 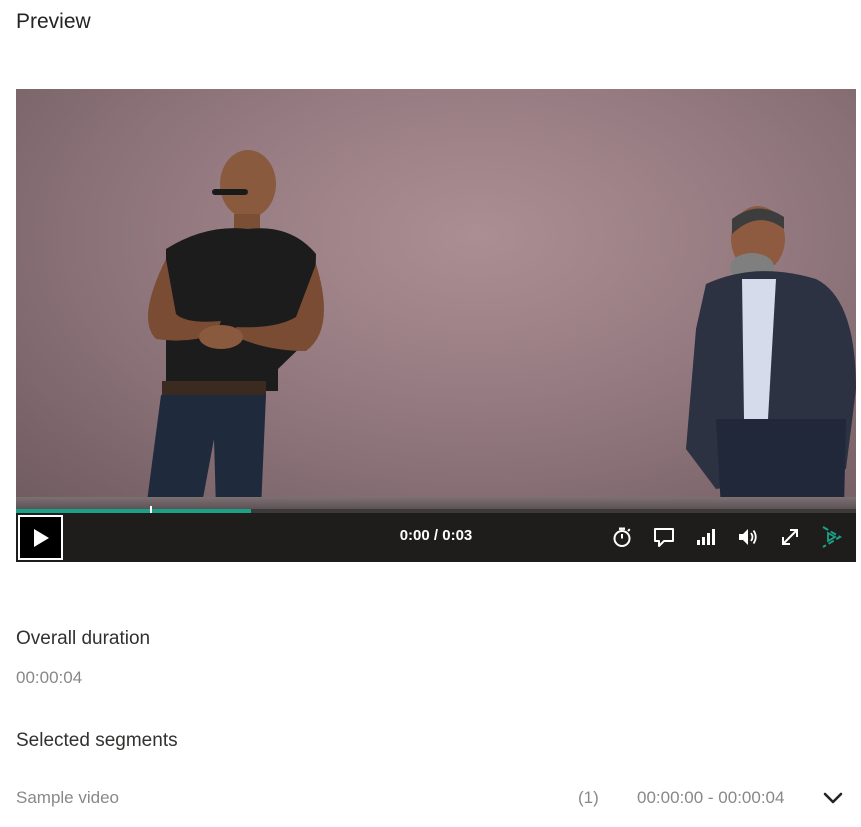 What do you see at coordinates (436, 503) in the screenshot?
I see `stage-floor` at bounding box center [436, 503].